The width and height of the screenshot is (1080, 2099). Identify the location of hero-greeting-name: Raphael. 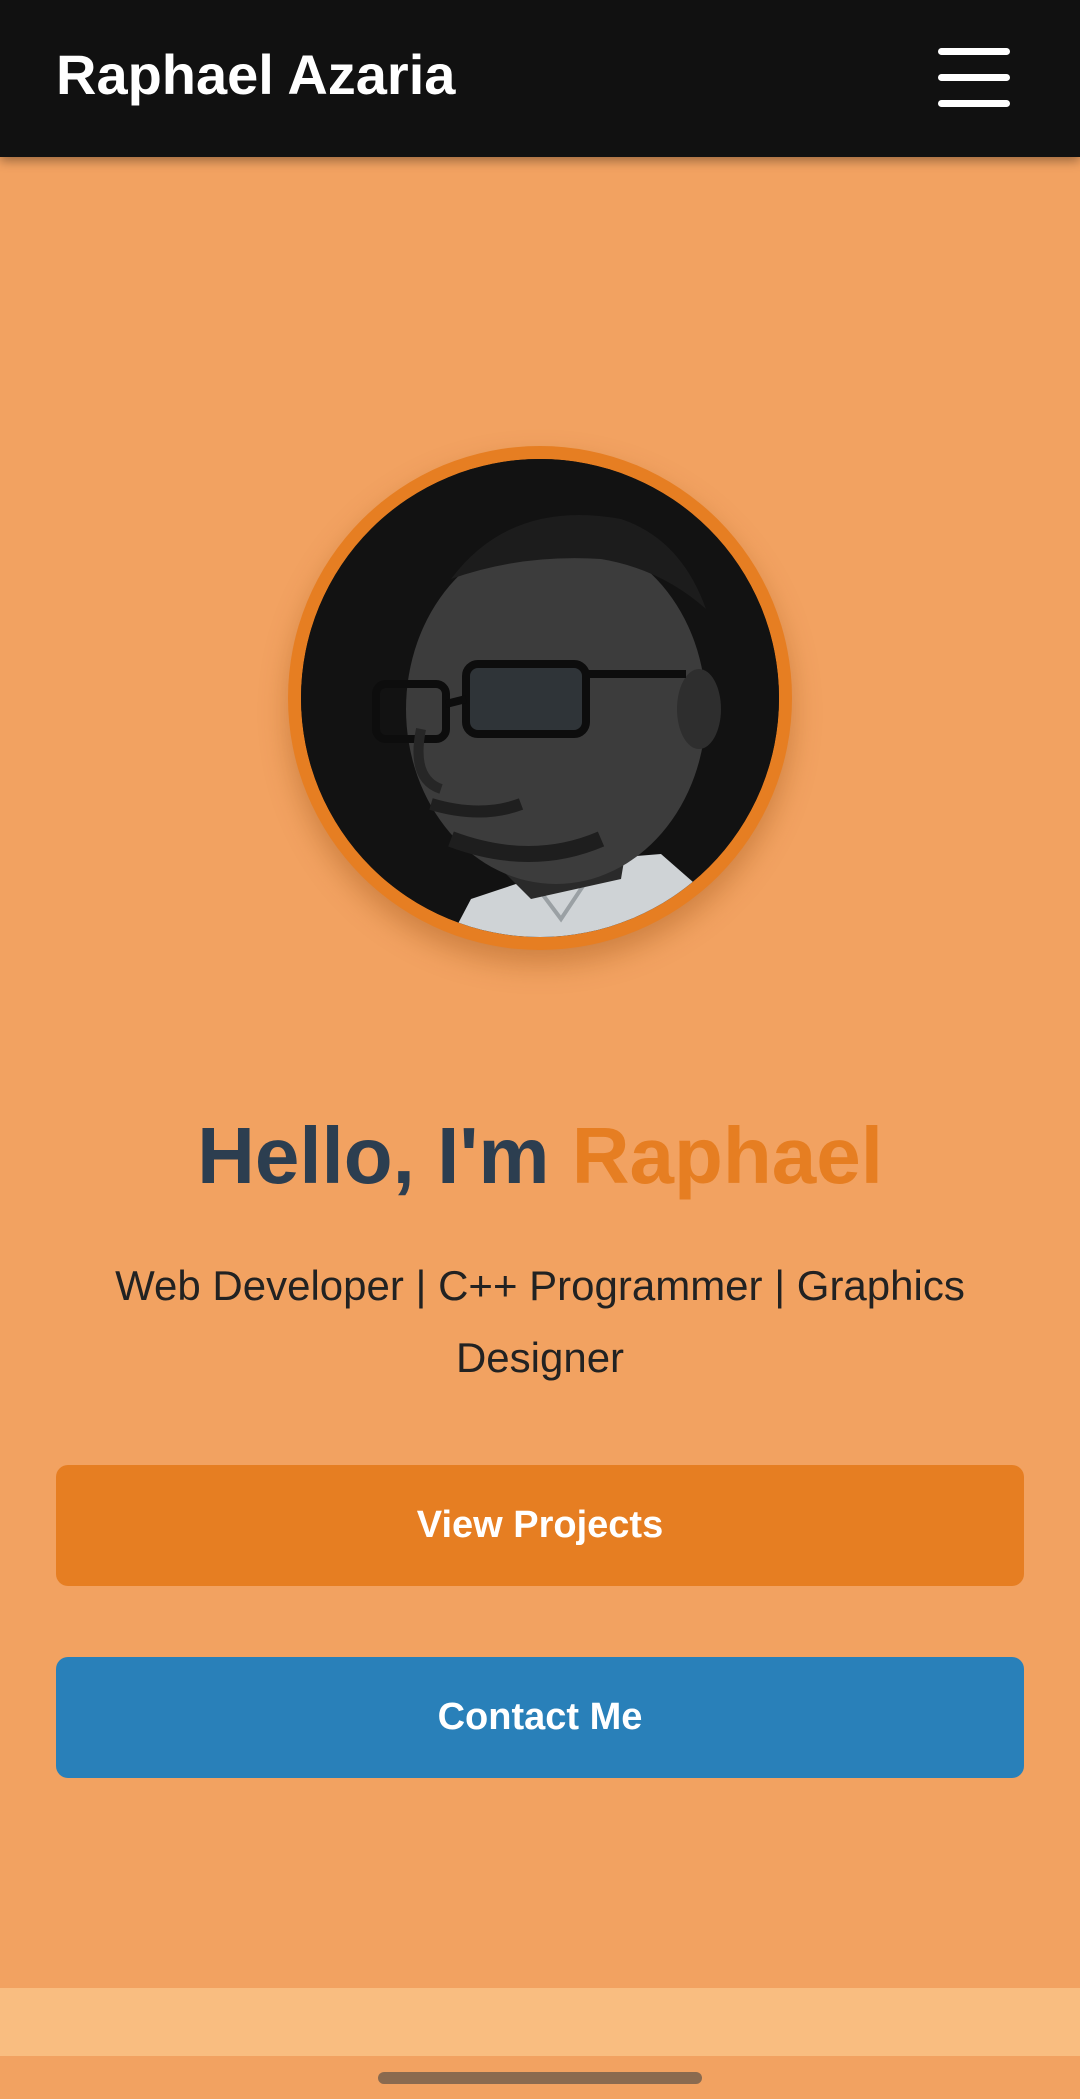
(727, 1155).